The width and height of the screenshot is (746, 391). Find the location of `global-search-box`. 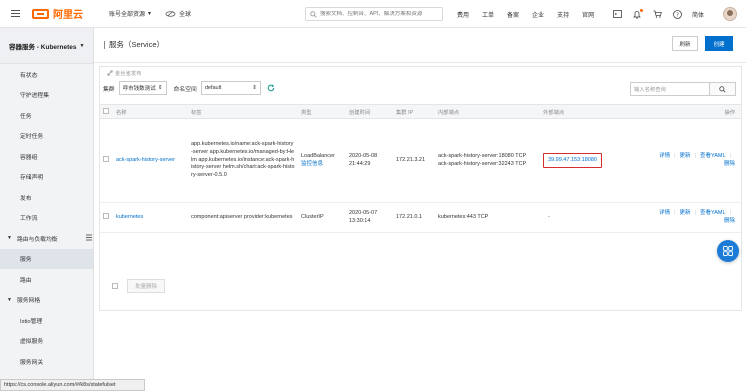

global-search-box is located at coordinates (374, 14).